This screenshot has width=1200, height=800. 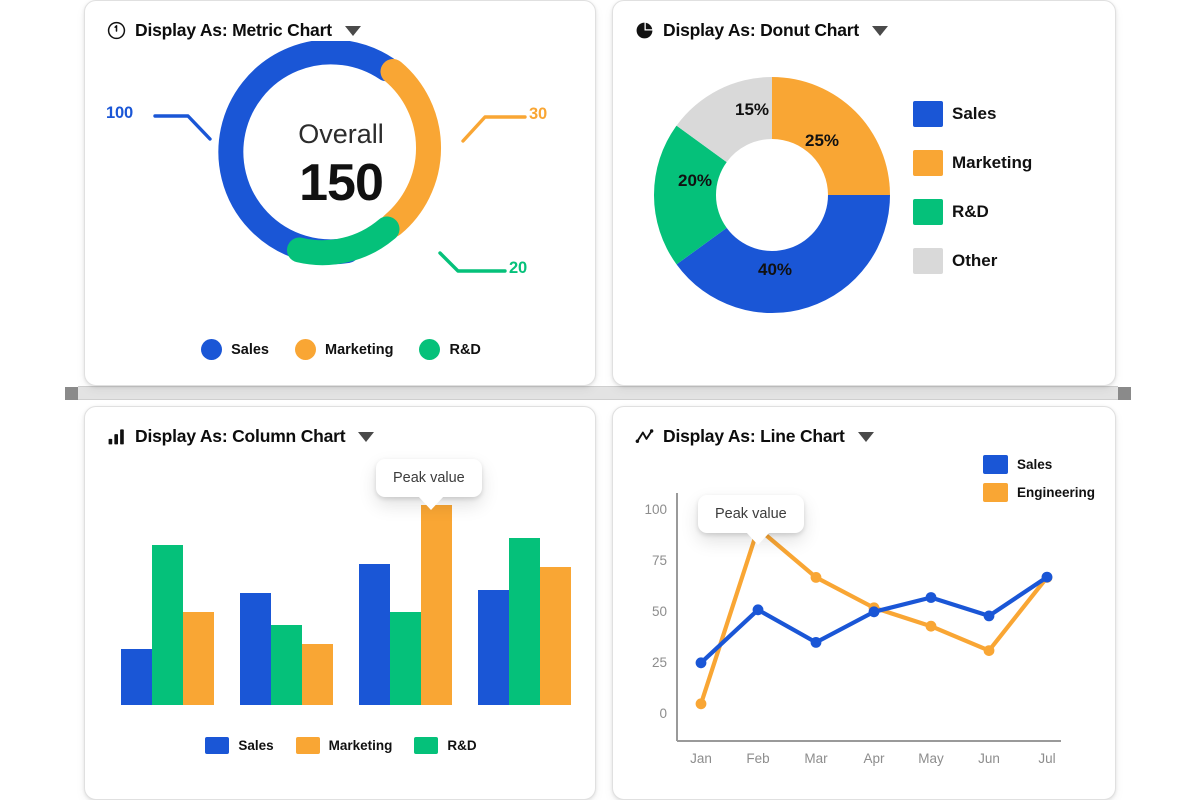 What do you see at coordinates (975, 260) in the screenshot?
I see `donut-legend-label: Other` at bounding box center [975, 260].